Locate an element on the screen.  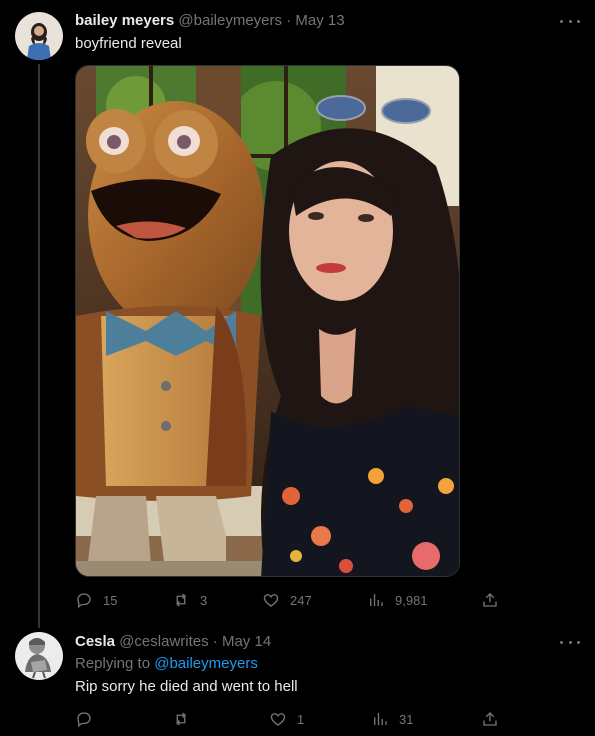
display-name: Cesla is located at coordinates (95, 641).